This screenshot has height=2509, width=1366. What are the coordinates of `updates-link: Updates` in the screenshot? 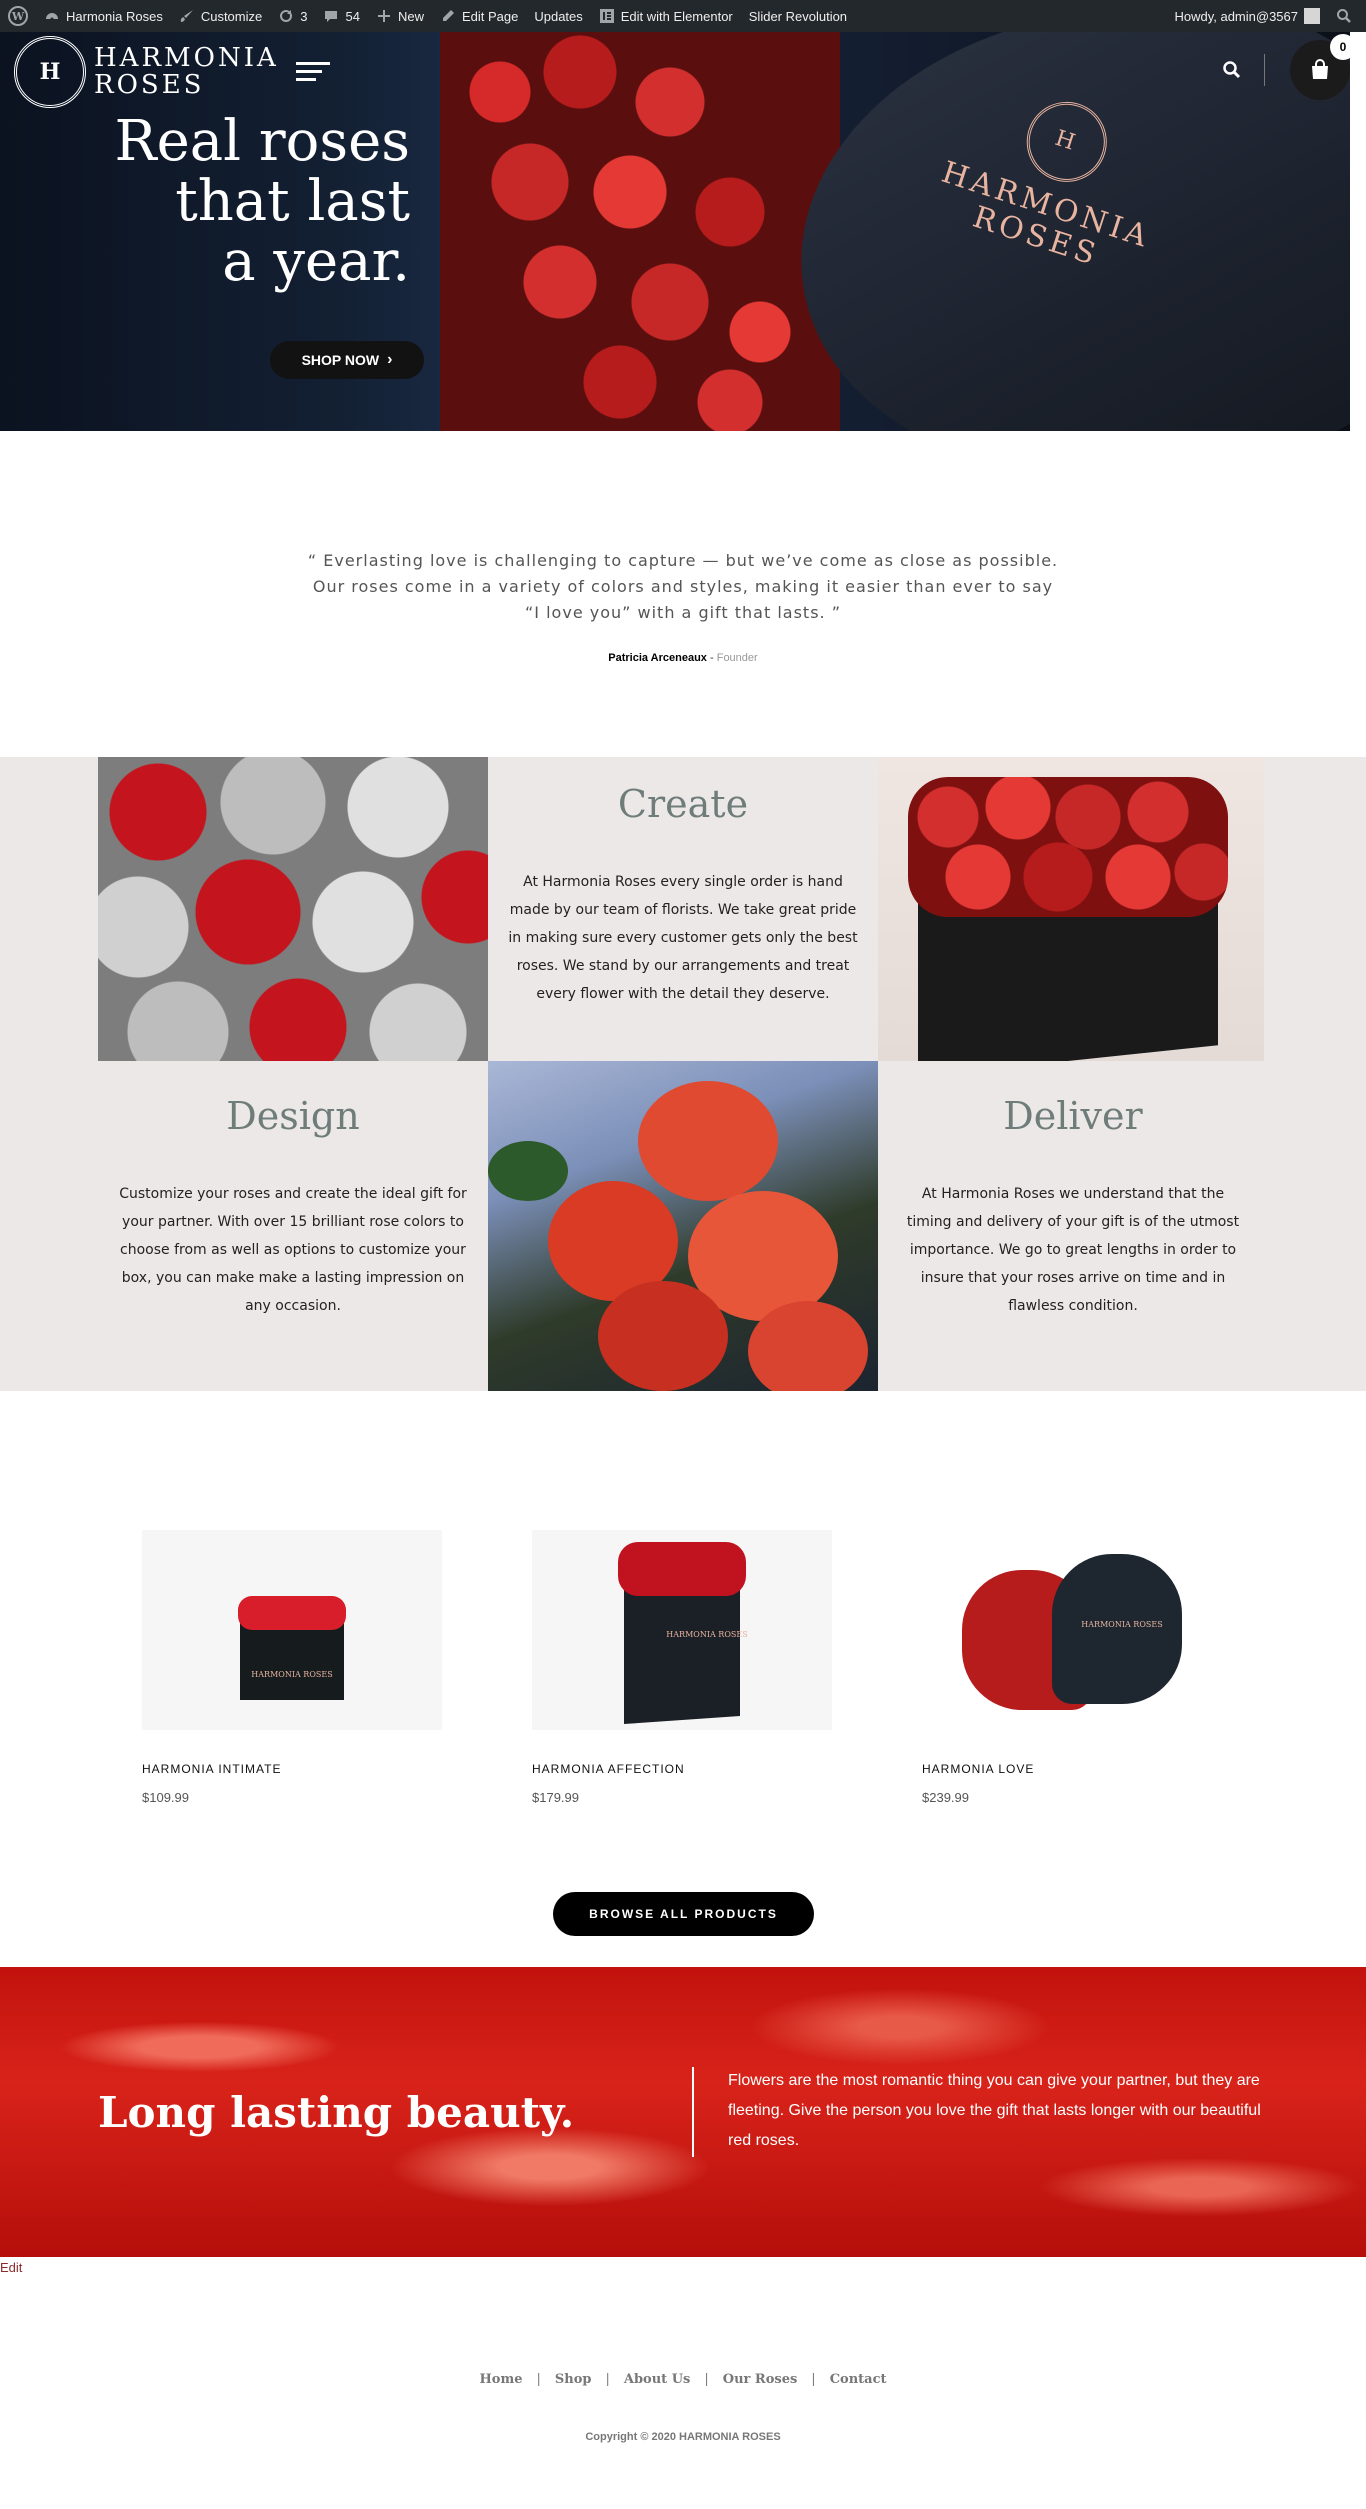 It's located at (558, 16).